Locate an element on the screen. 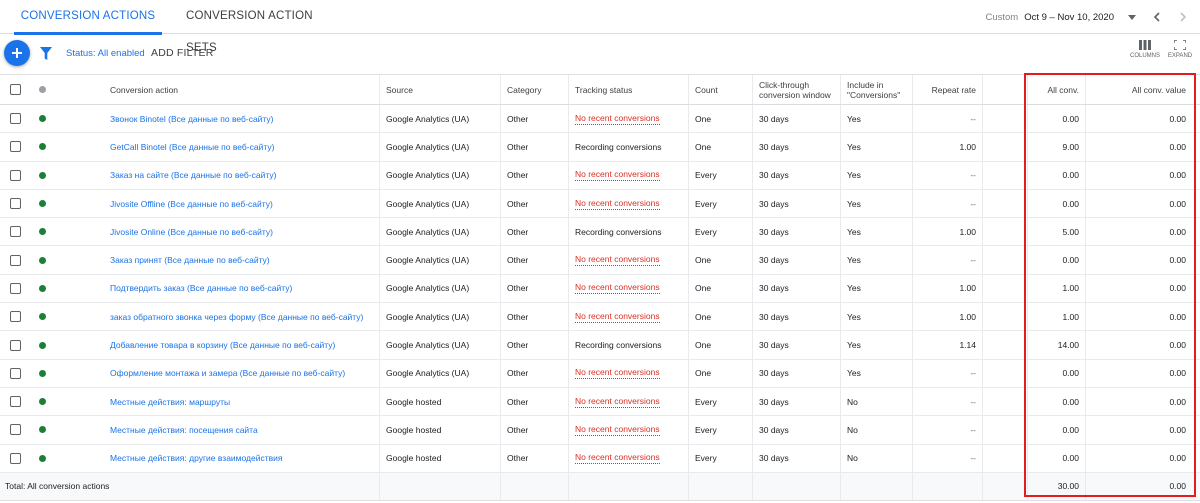  tab-conversion-action-sets: Conversion action sets is located at coordinates (251, 27).